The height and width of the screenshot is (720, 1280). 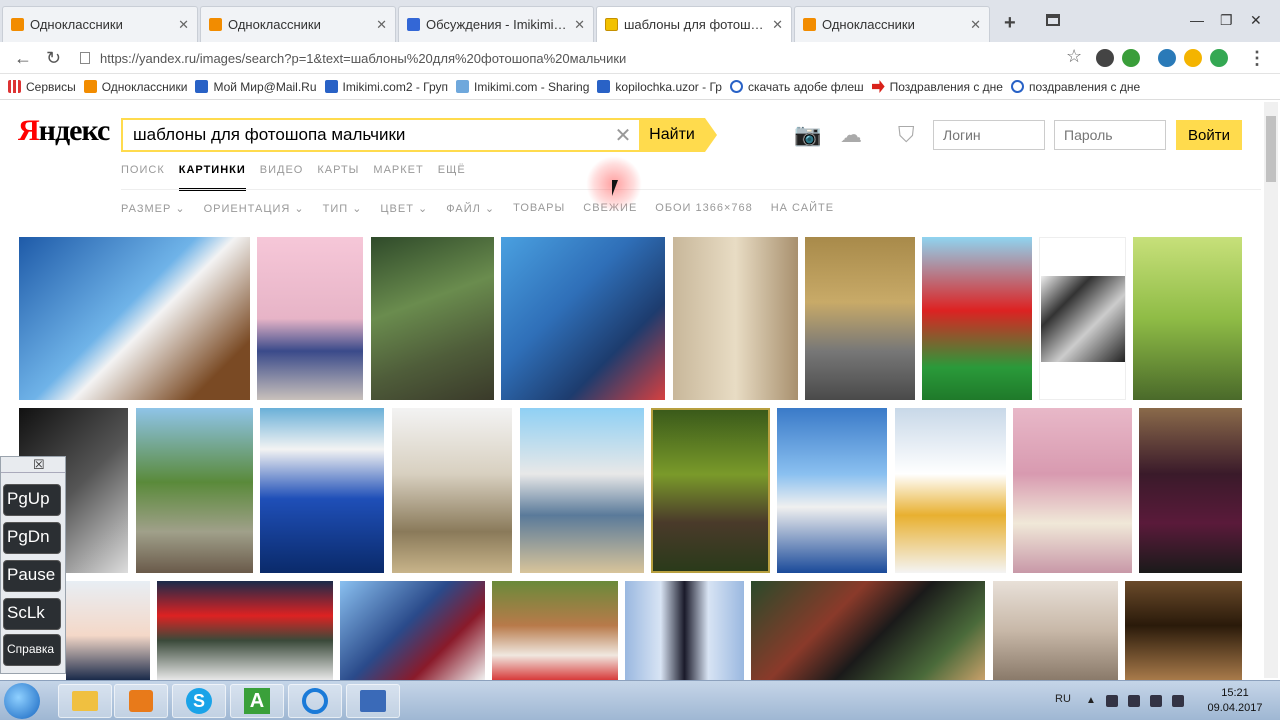 I want to click on app-a-icon: A, so click(x=257, y=701).